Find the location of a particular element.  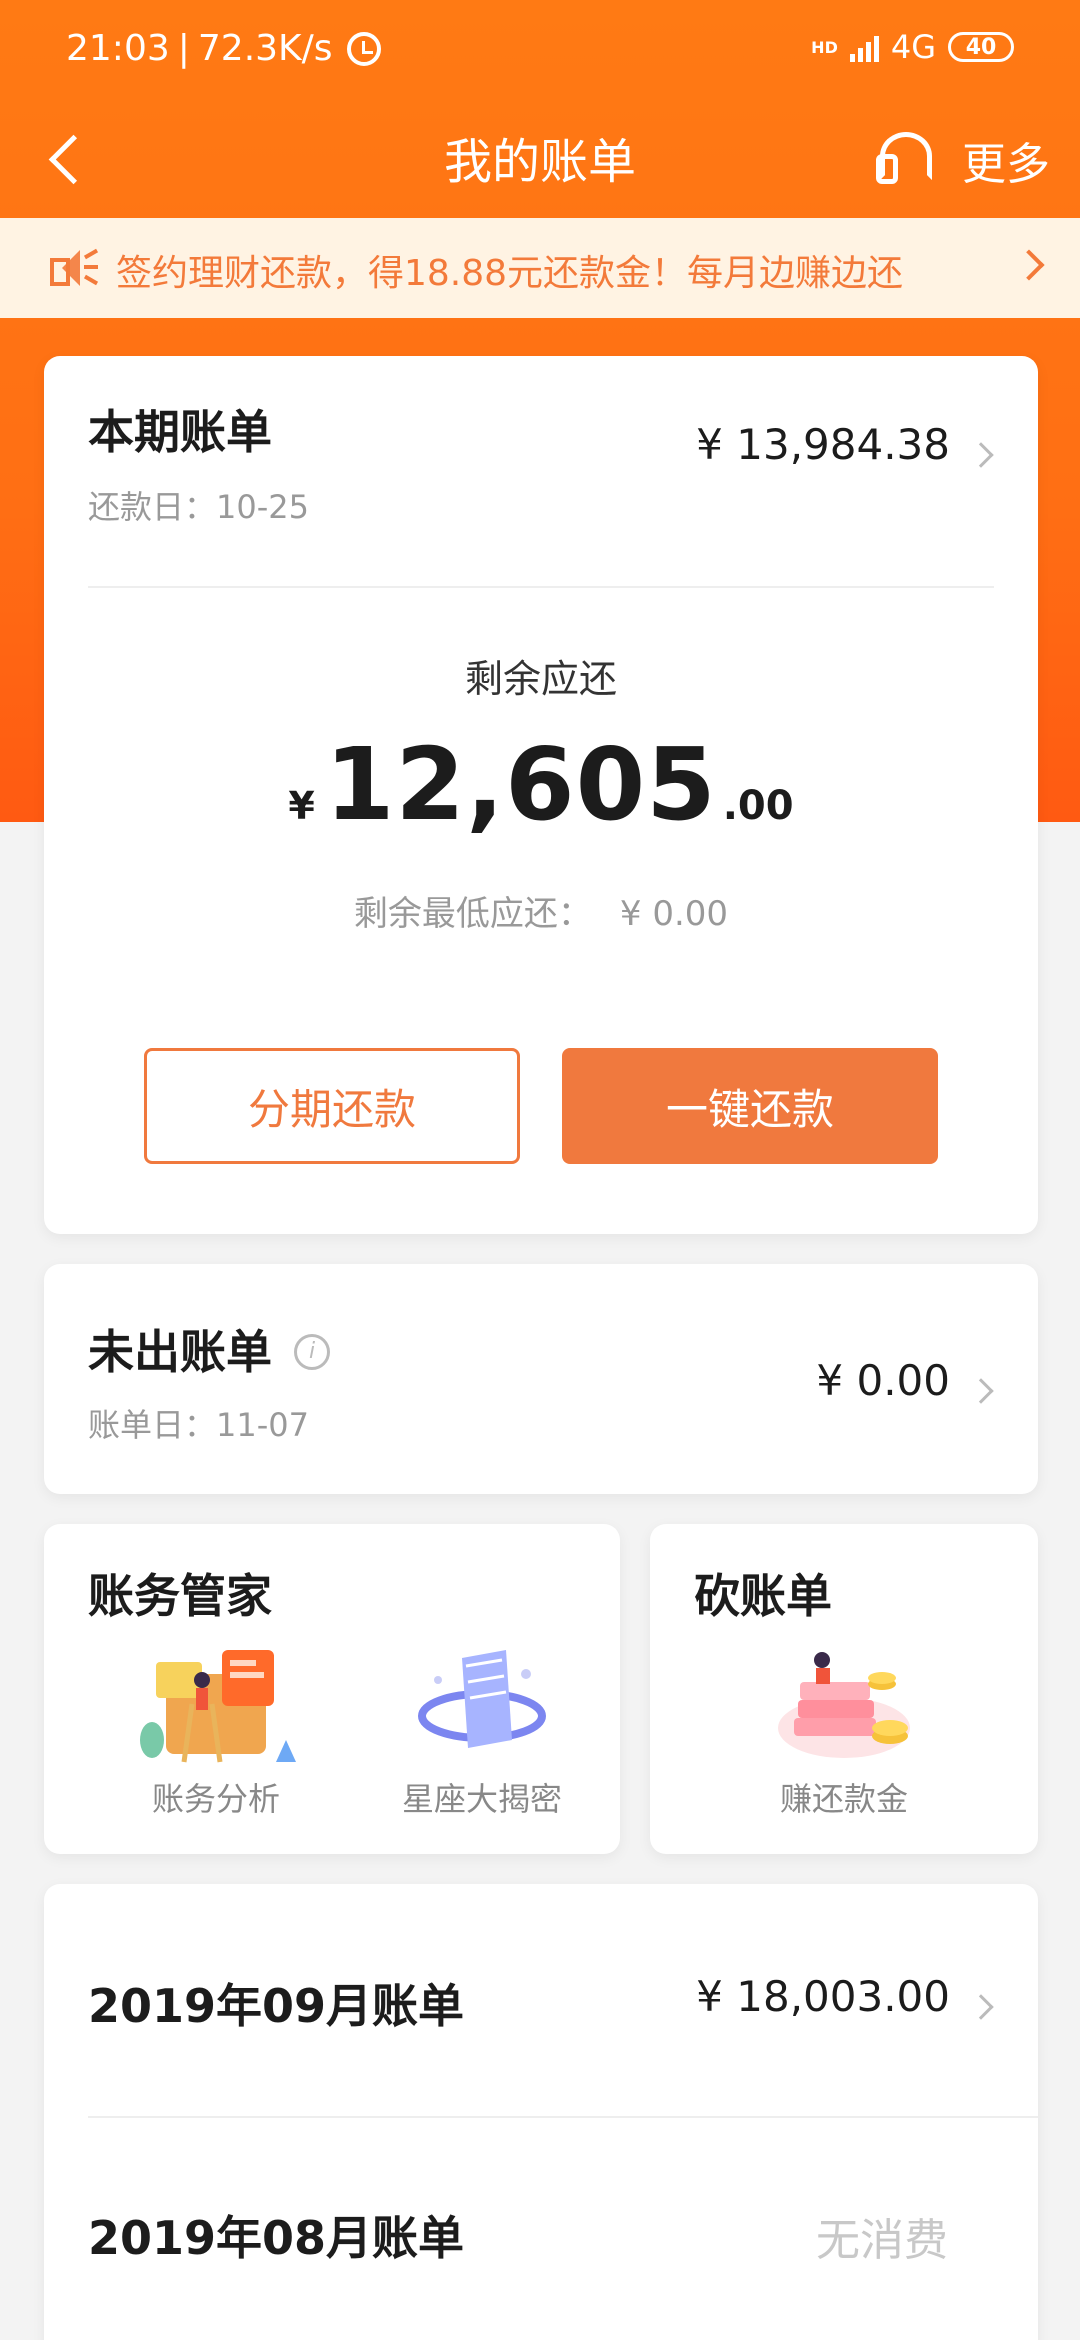

pay-now-button: 一键还款 is located at coordinates (750, 1106).